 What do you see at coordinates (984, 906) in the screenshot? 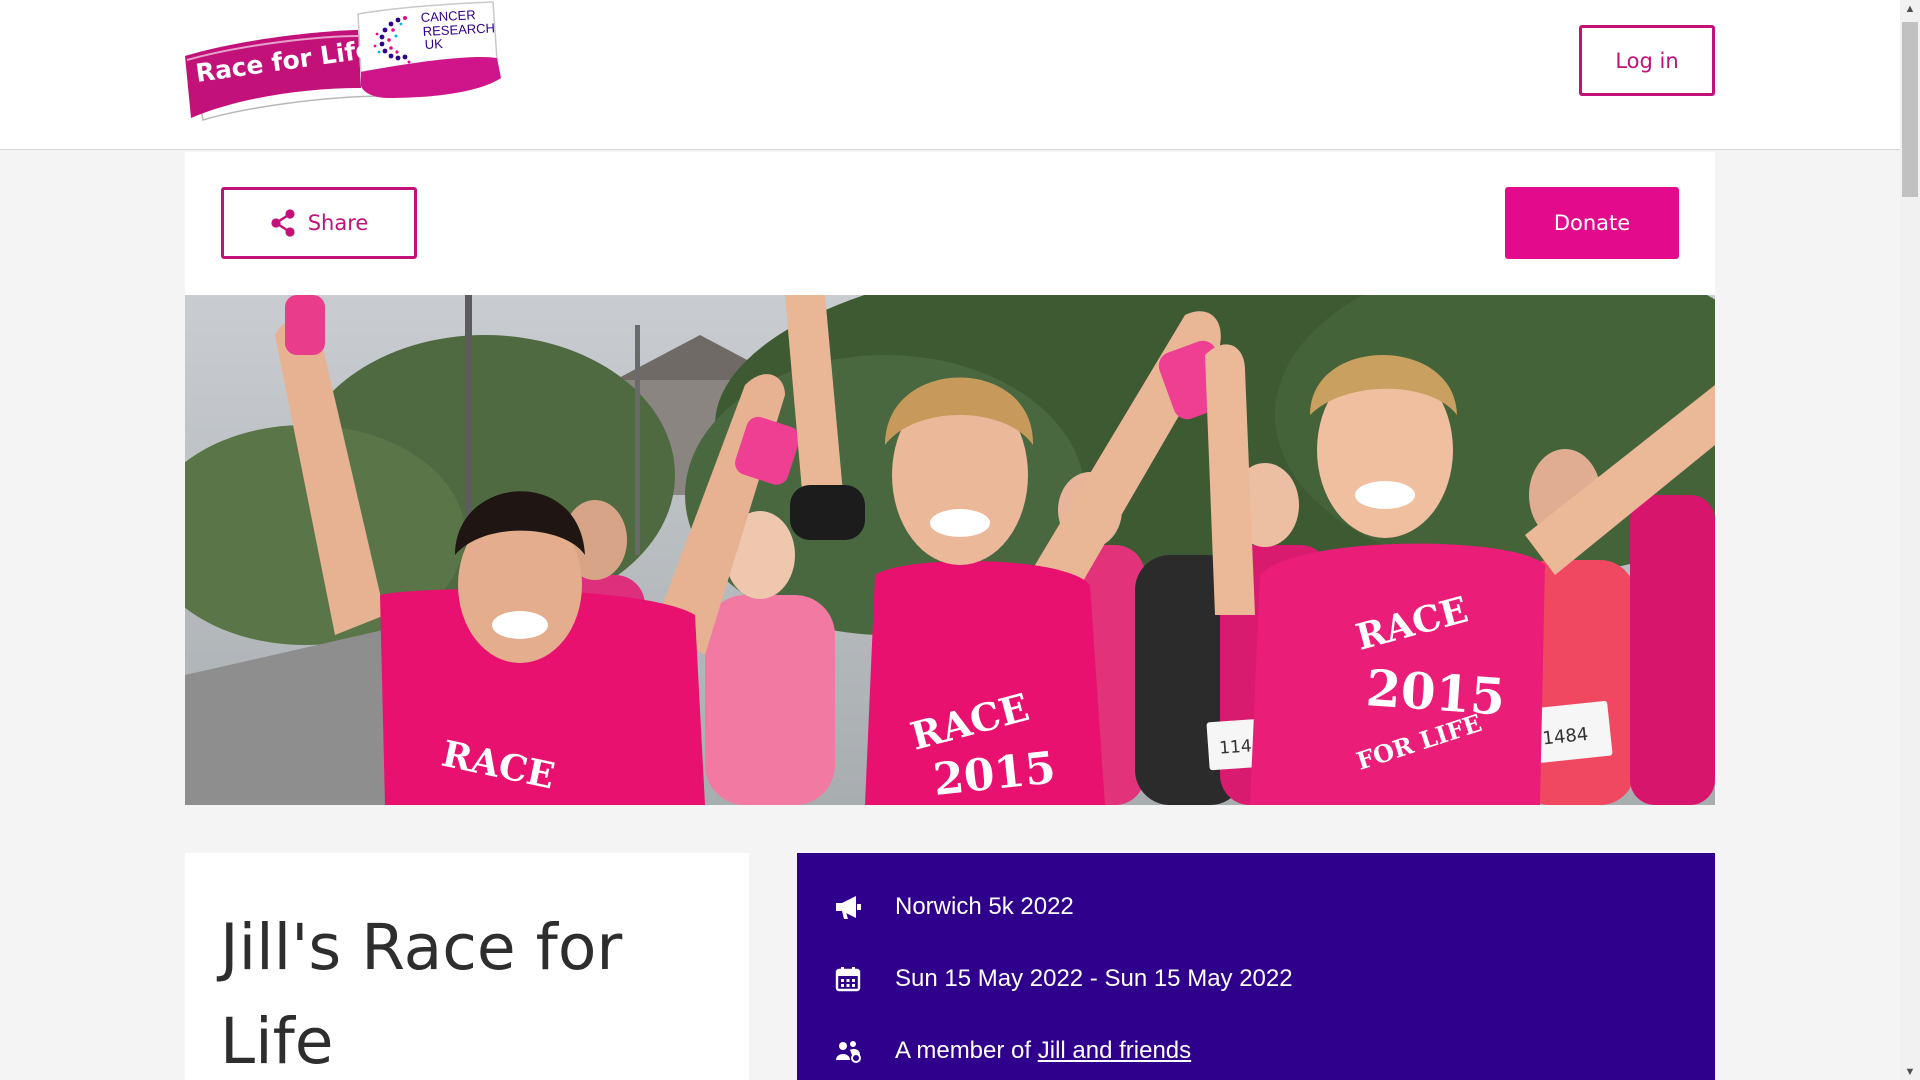
I see `event-name: Norwich 5k 2022` at bounding box center [984, 906].